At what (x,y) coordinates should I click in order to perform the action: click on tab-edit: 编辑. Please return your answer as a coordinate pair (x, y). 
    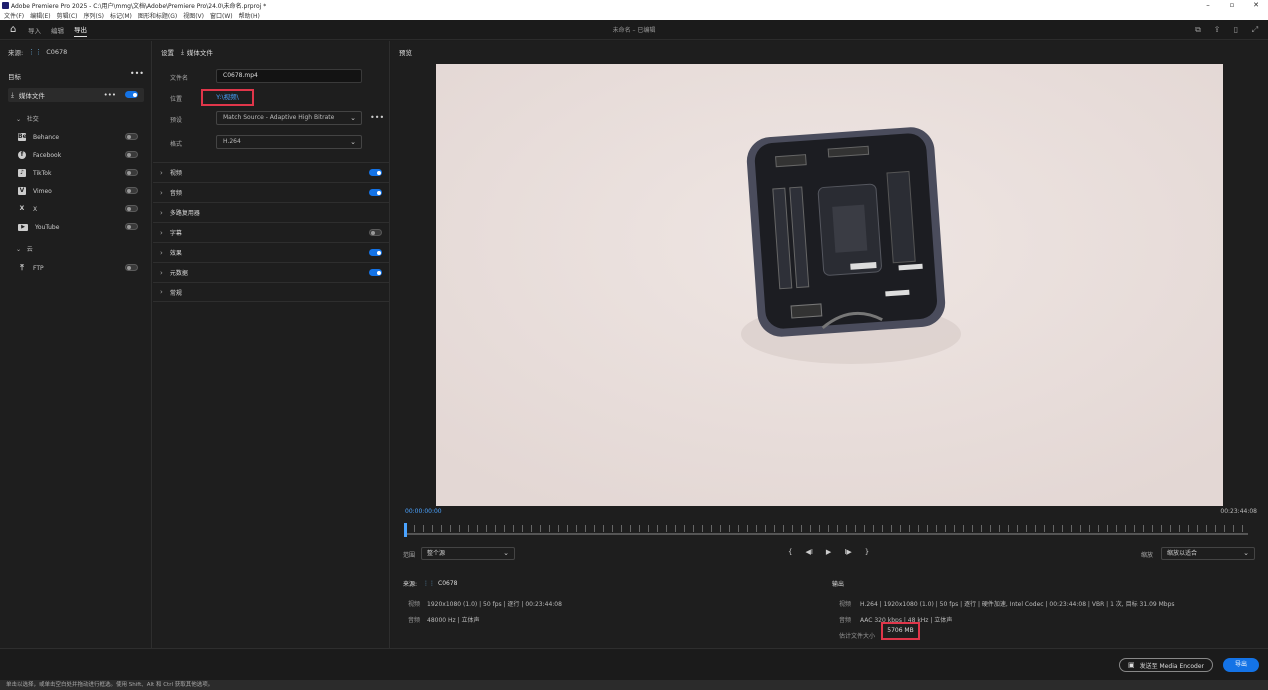
    Looking at the image, I should click on (57, 30).